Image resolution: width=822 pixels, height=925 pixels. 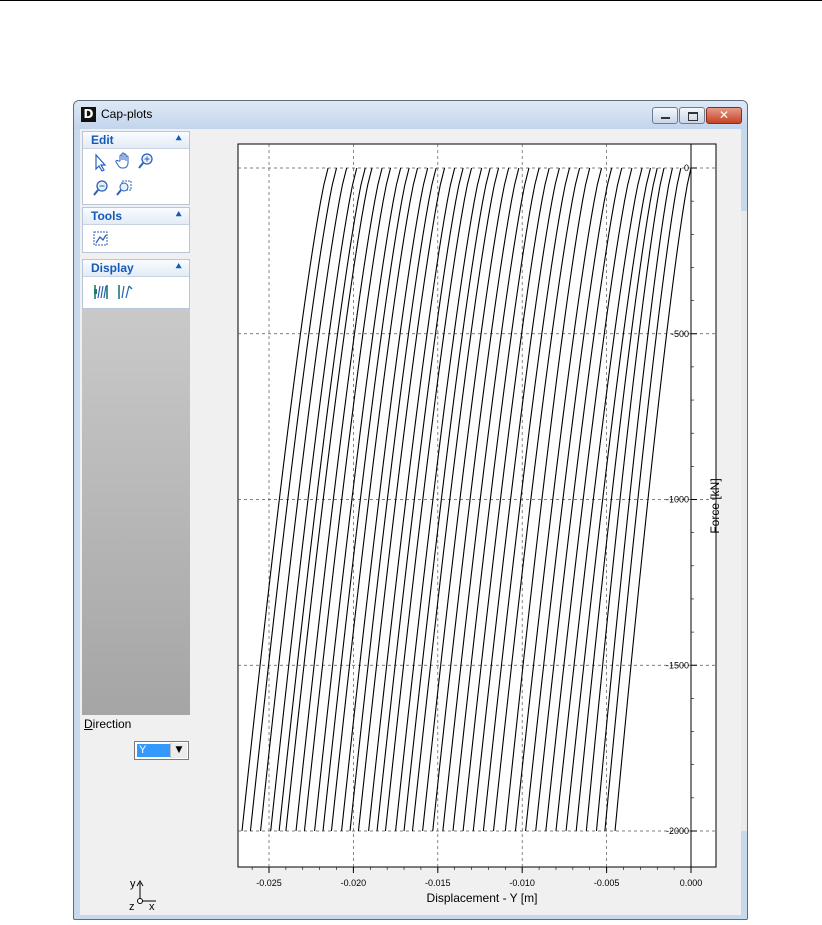 I want to click on show-curves-icon, so click(x=101, y=292).